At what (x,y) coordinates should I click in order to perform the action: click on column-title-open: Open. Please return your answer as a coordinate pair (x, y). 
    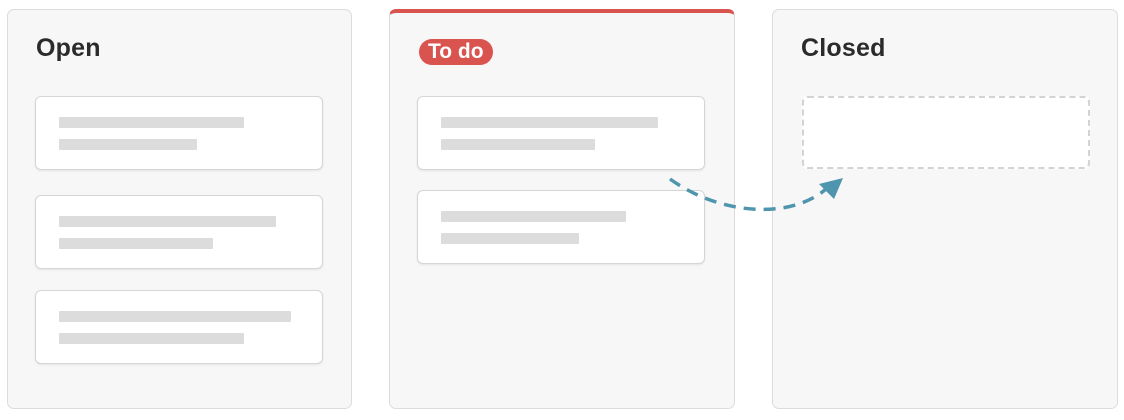
    Looking at the image, I should click on (68, 48).